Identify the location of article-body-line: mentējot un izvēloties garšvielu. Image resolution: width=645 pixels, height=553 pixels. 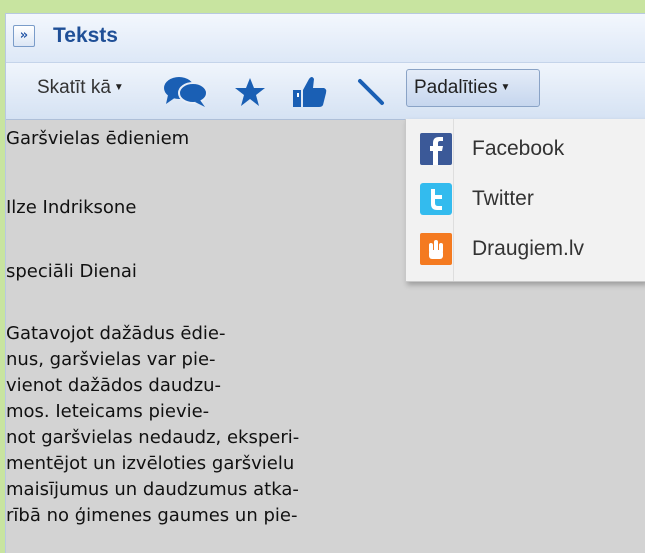
(150, 463).